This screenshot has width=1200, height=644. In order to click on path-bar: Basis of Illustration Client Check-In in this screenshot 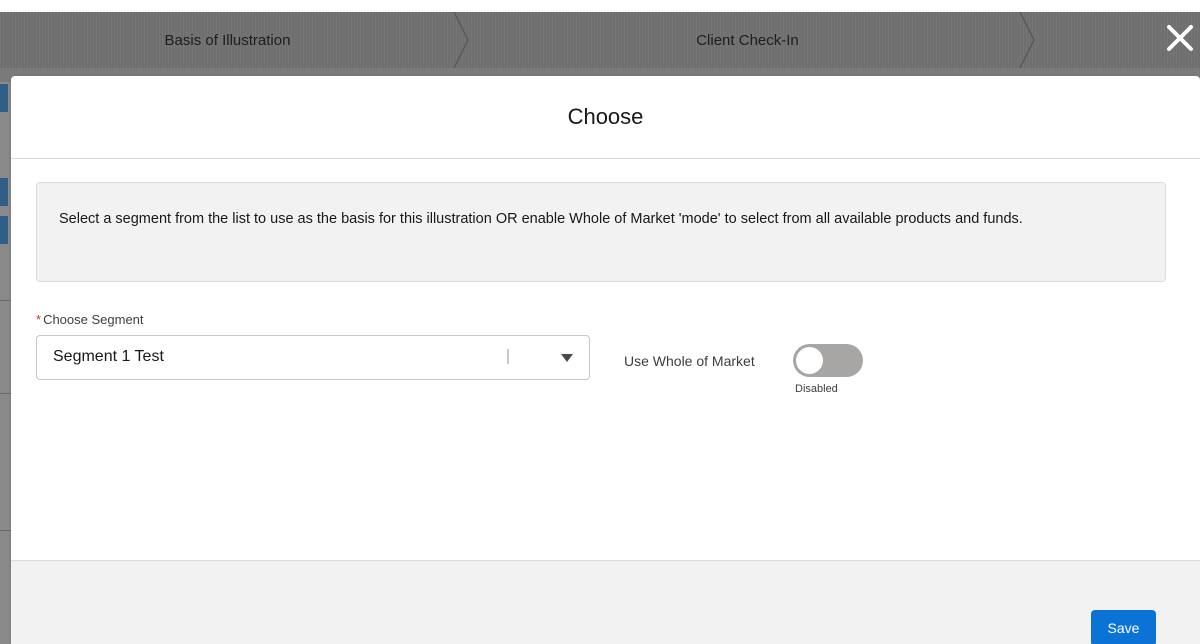, I will do `click(600, 40)`.